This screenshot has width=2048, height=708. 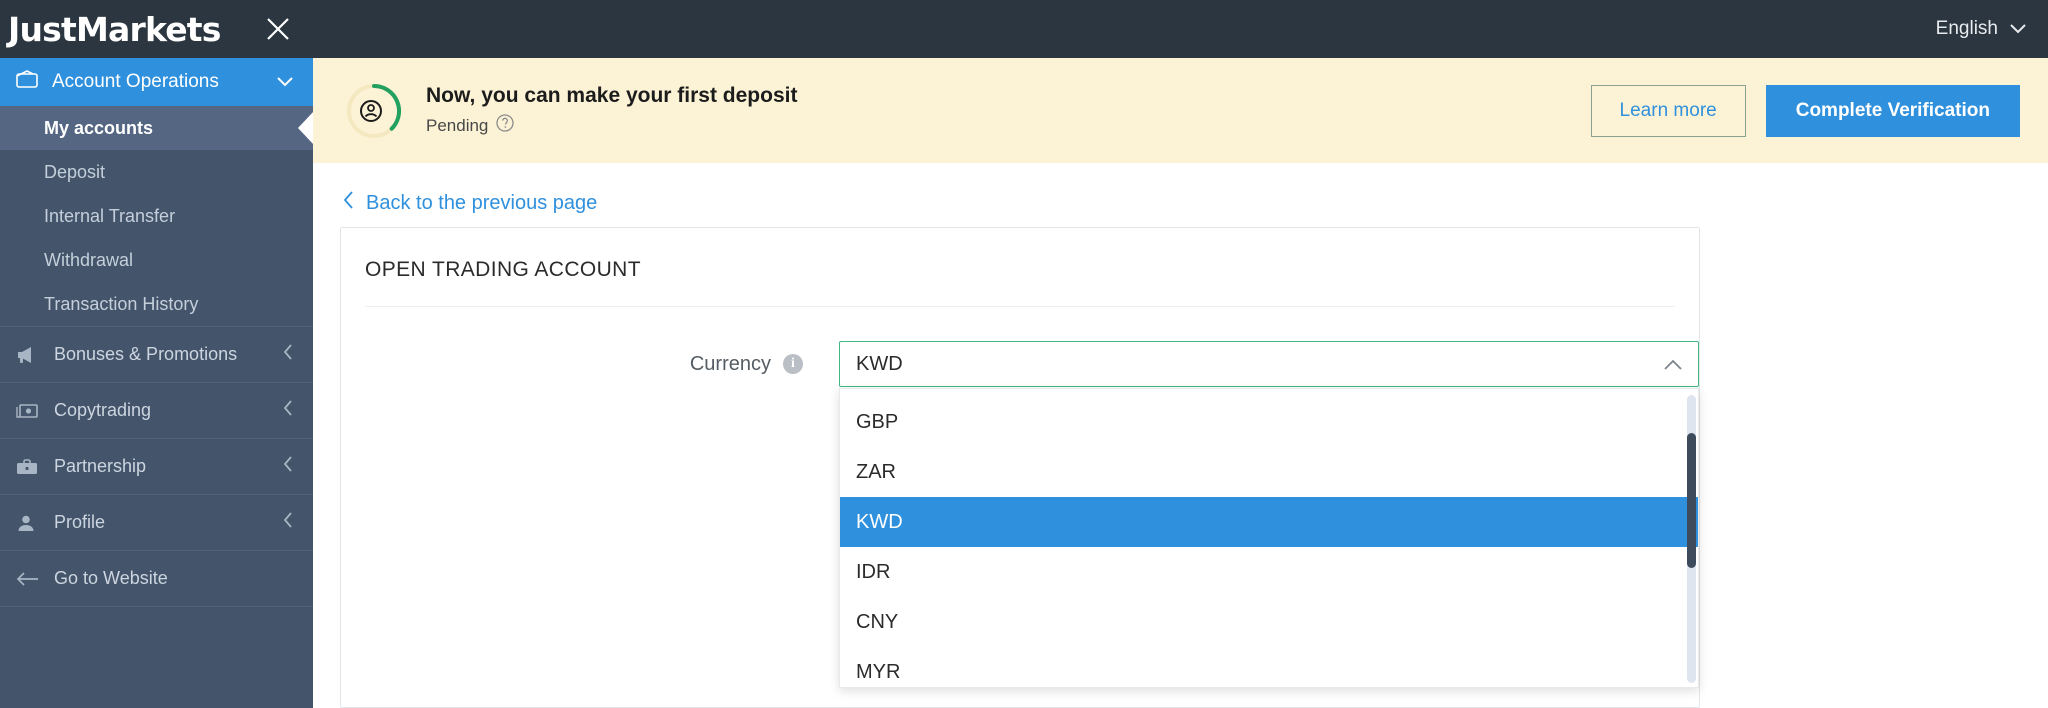 What do you see at coordinates (156, 466) in the screenshot?
I see `sidebar-item-partnership: Partnership` at bounding box center [156, 466].